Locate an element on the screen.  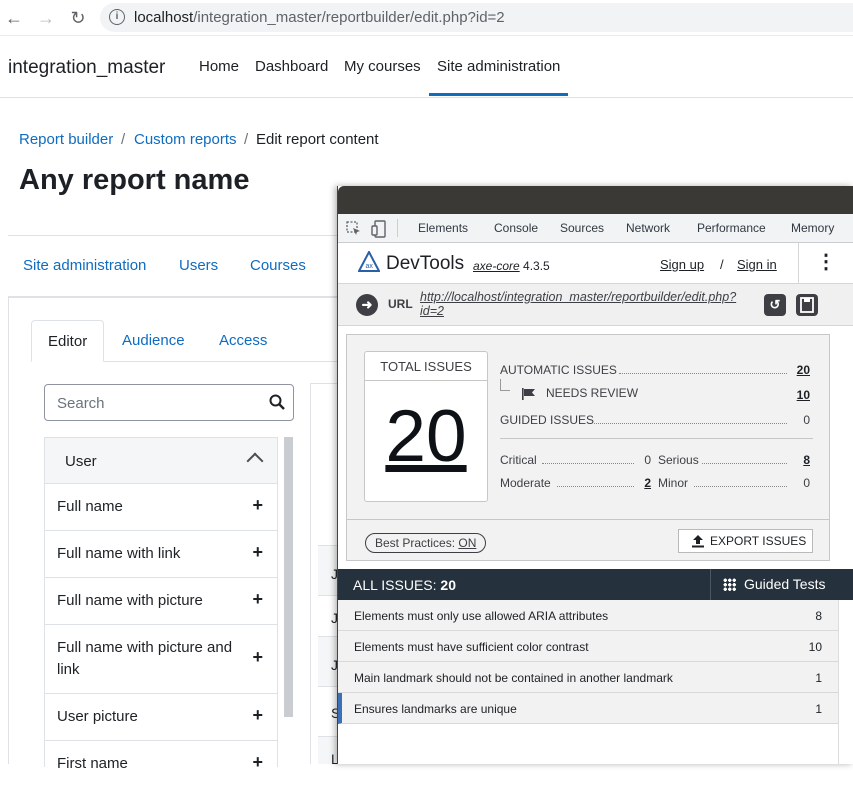
item-label: Full name with picture and link is located at coordinates (145, 658).